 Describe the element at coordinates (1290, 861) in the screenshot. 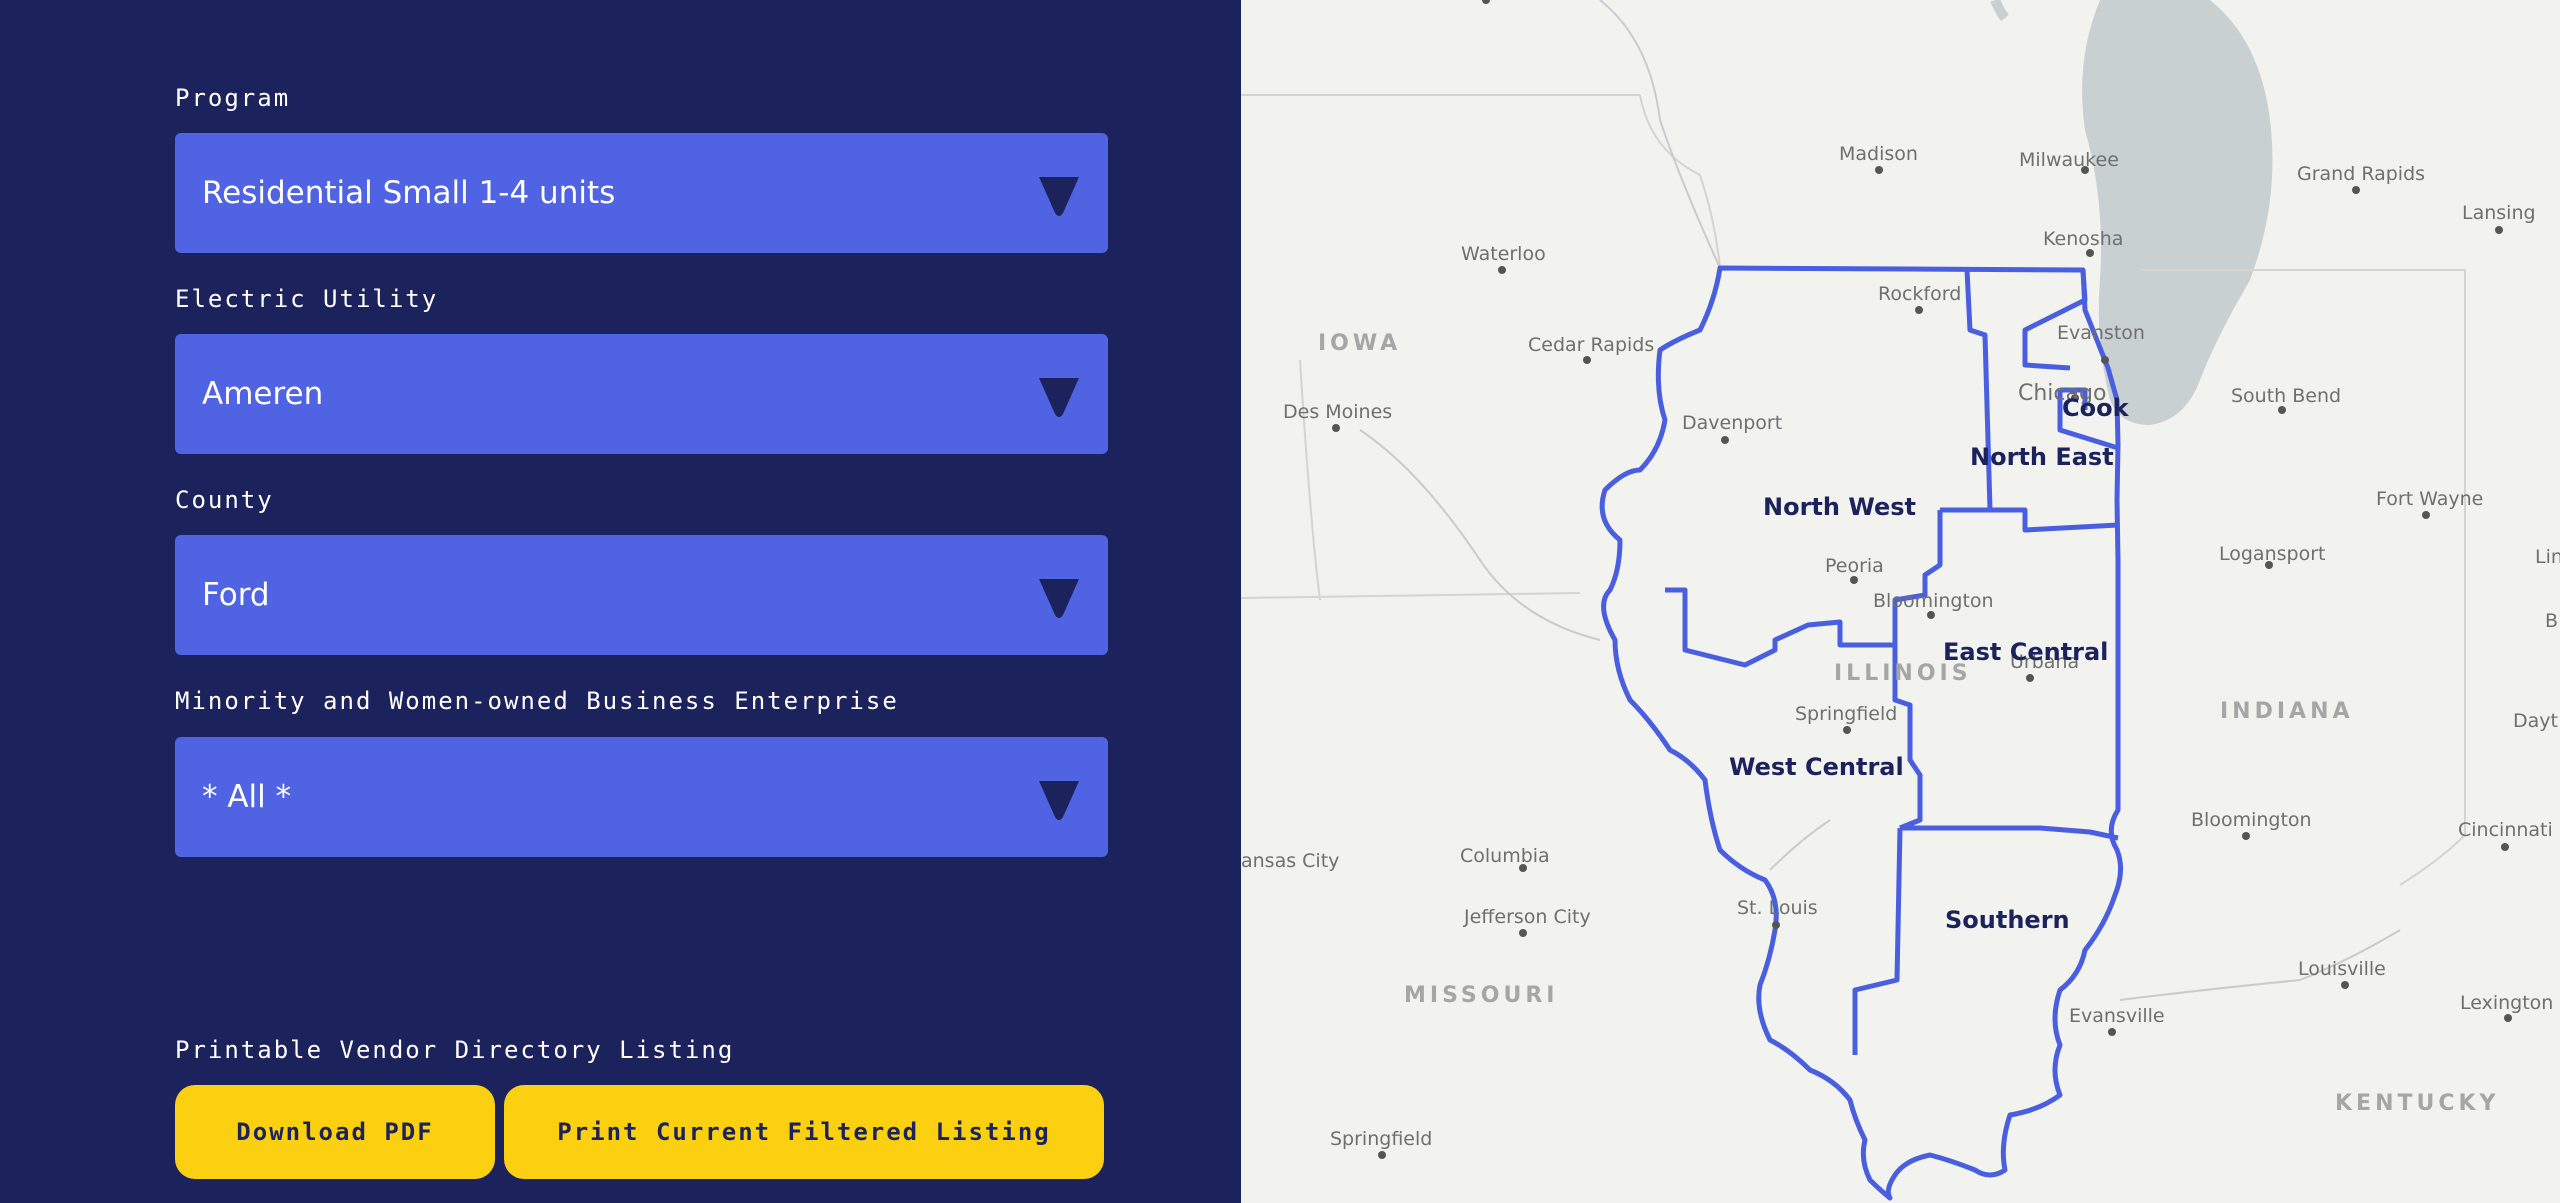

I see `map-city-label: ansas City` at that location.